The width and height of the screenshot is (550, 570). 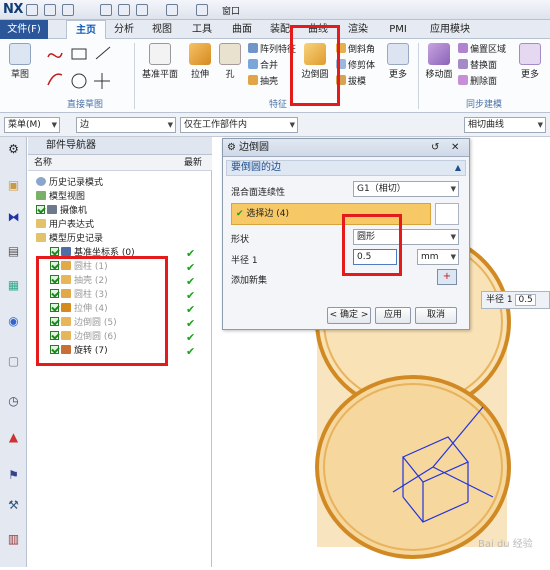 I want to click on tree-item-model-history: 模型历史记录, so click(x=69, y=239).